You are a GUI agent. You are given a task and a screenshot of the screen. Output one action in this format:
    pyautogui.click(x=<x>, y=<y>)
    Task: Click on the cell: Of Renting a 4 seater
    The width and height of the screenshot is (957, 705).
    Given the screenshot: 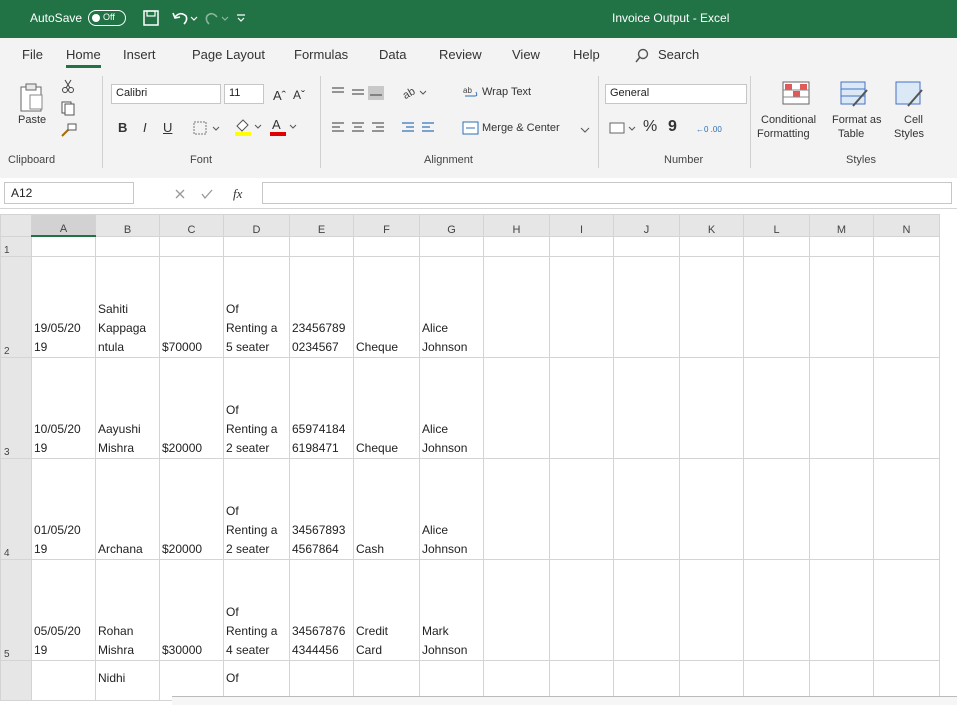 What is the action you would take?
    pyautogui.click(x=256, y=609)
    